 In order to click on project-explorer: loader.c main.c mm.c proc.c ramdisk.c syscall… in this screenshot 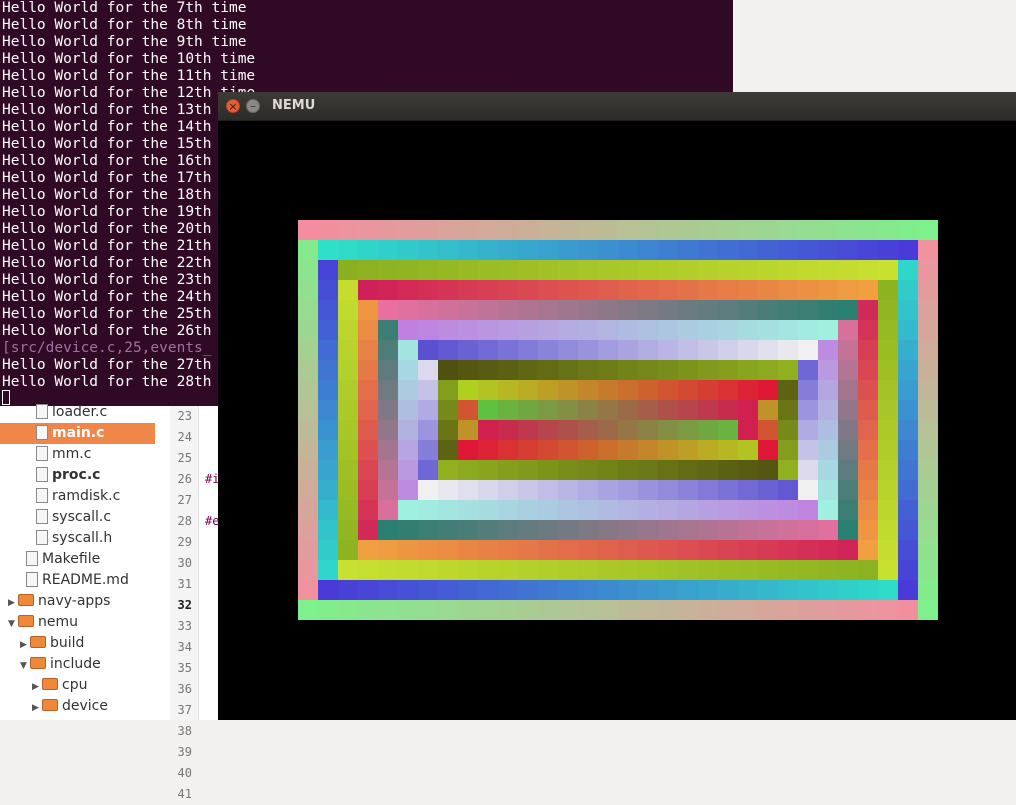, I will do `click(85, 562)`.